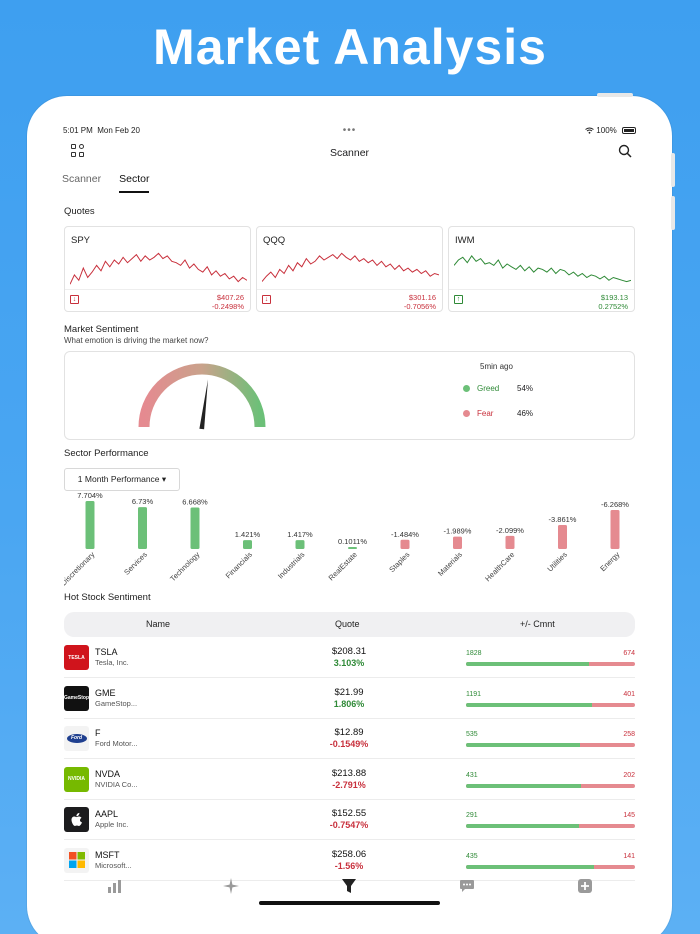 This screenshot has height=934, width=700. Describe the element at coordinates (589, 131) in the screenshot. I see `wifi-icon` at that location.